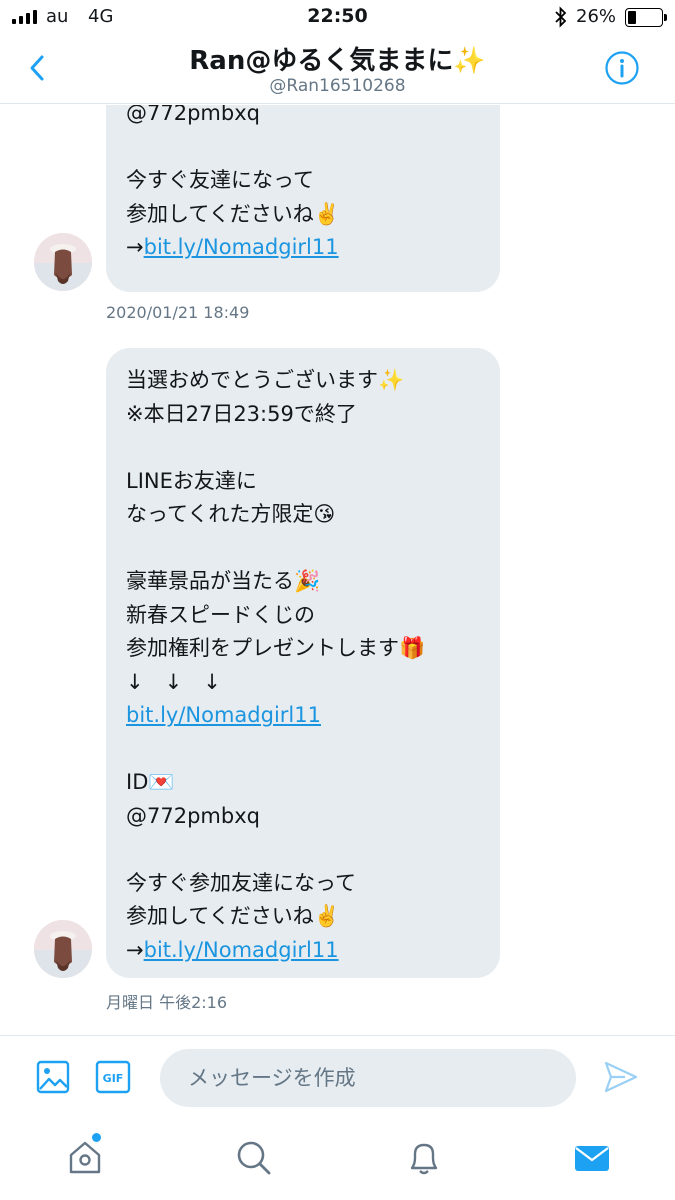 The image size is (675, 1200). Describe the element at coordinates (646, 17) in the screenshot. I see `battery-icon` at that location.